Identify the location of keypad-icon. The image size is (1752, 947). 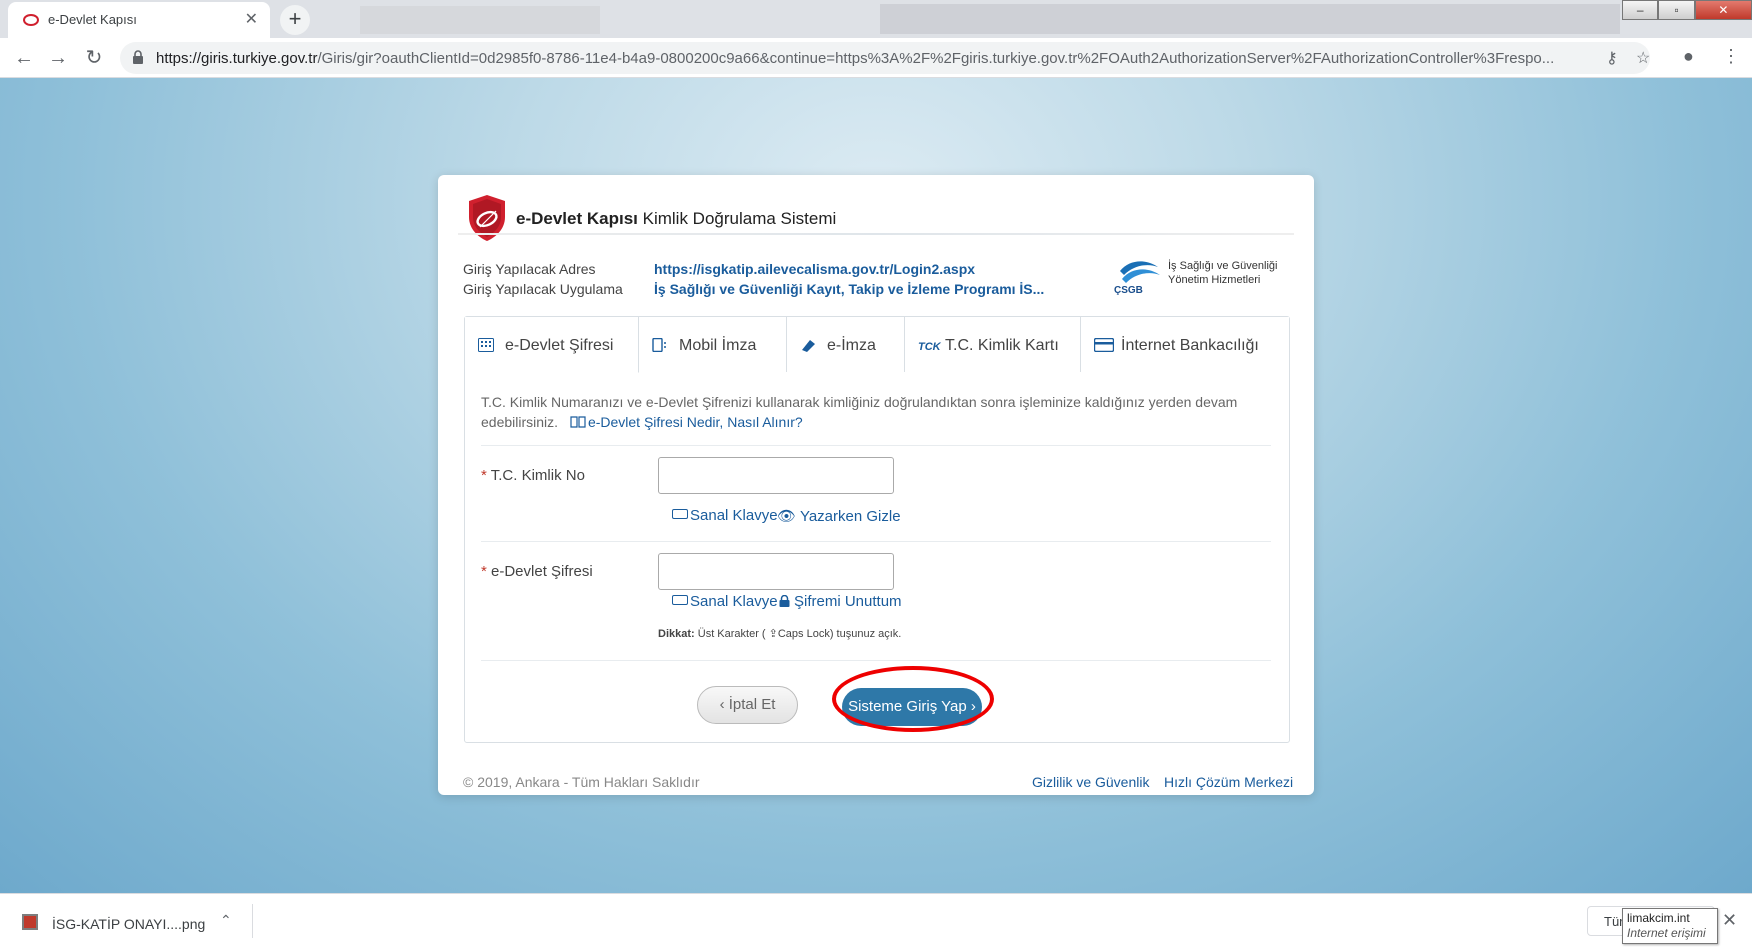
(486, 345).